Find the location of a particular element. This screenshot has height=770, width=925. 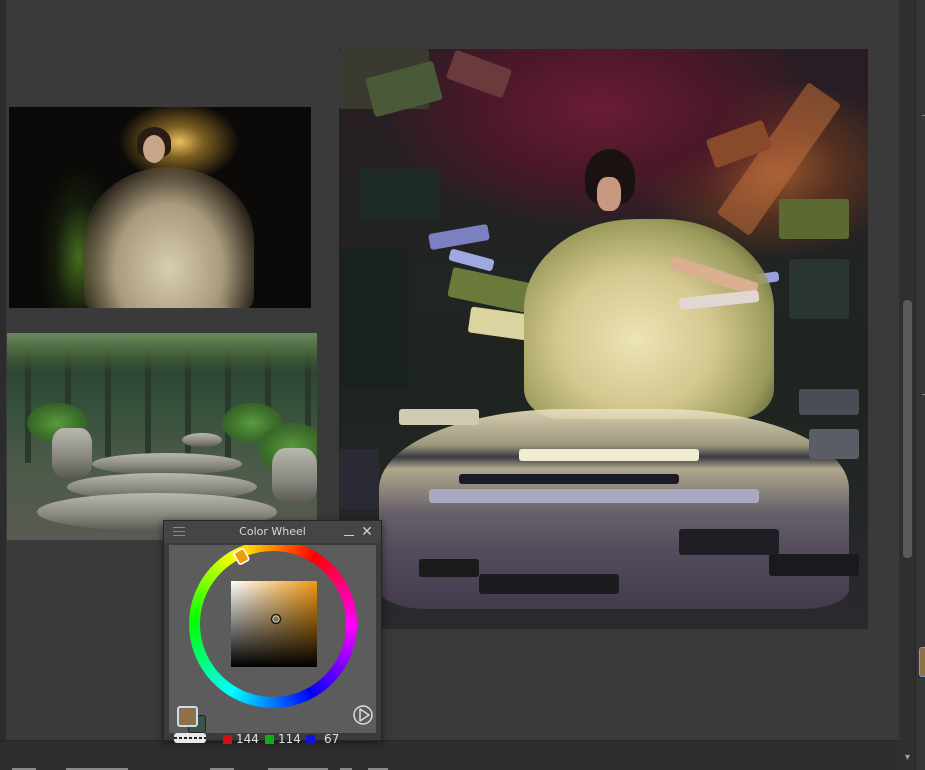

value-black-overlay is located at coordinates (274, 624).